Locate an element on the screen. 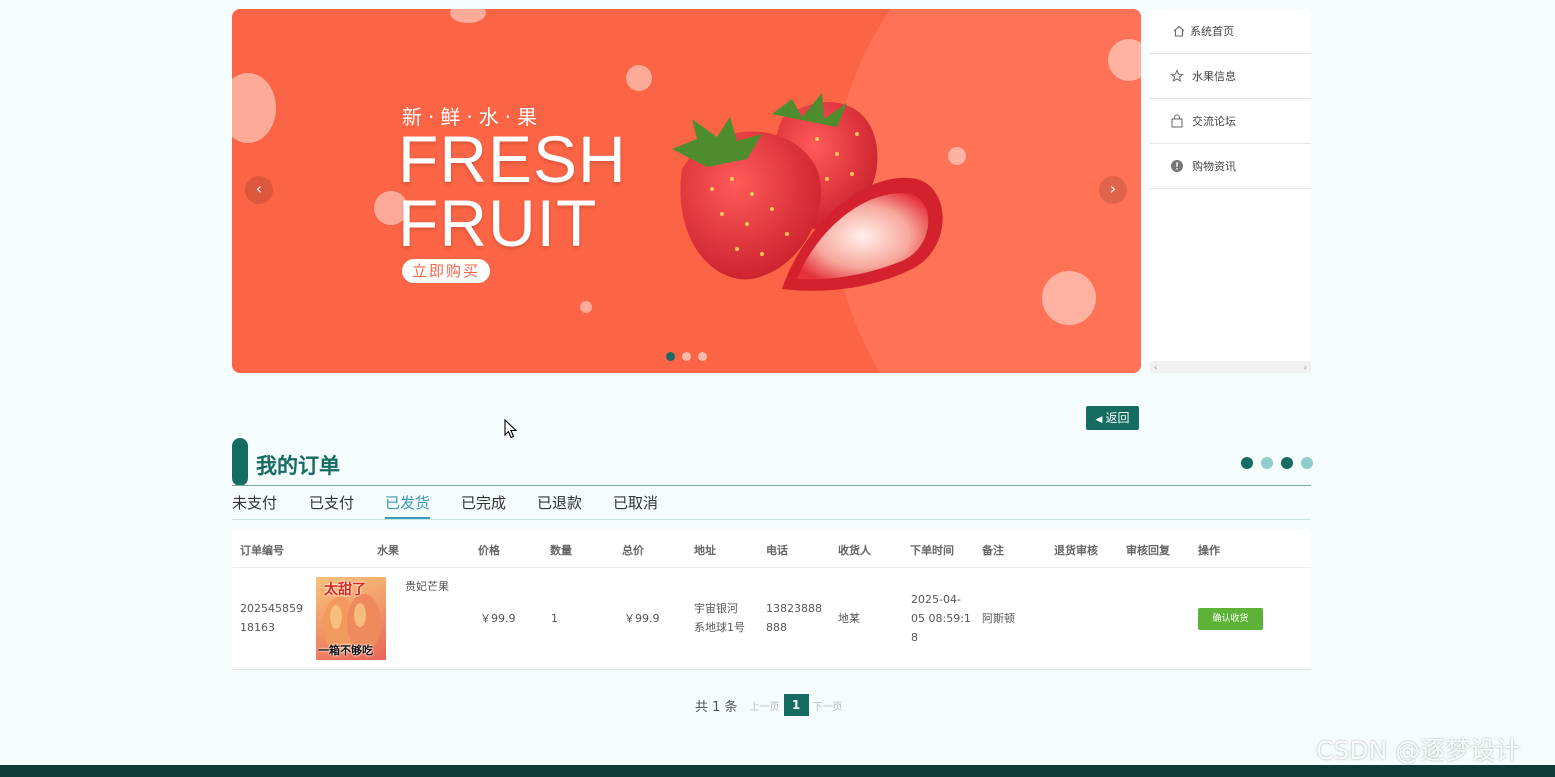  fruit-name: 贵妃芒果 is located at coordinates (427, 586).